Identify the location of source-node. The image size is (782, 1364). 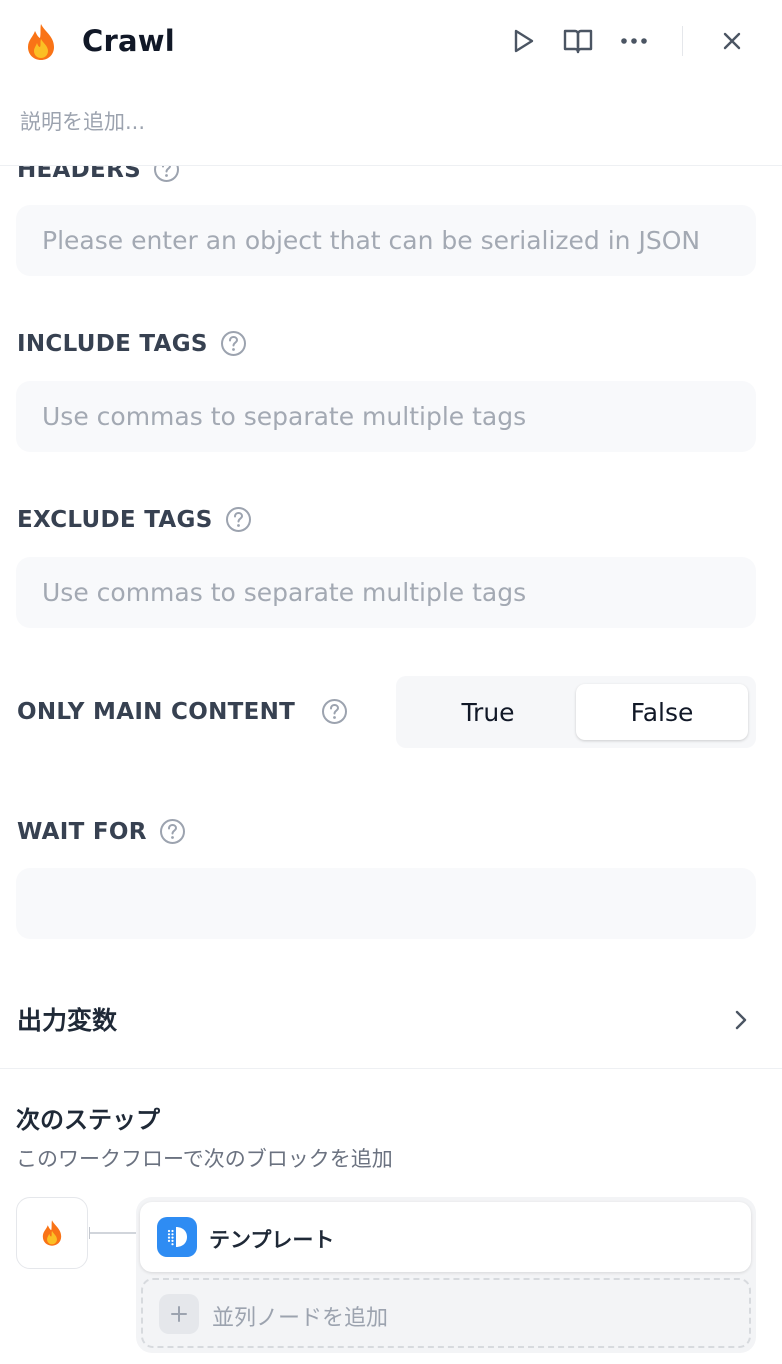
(52, 1233).